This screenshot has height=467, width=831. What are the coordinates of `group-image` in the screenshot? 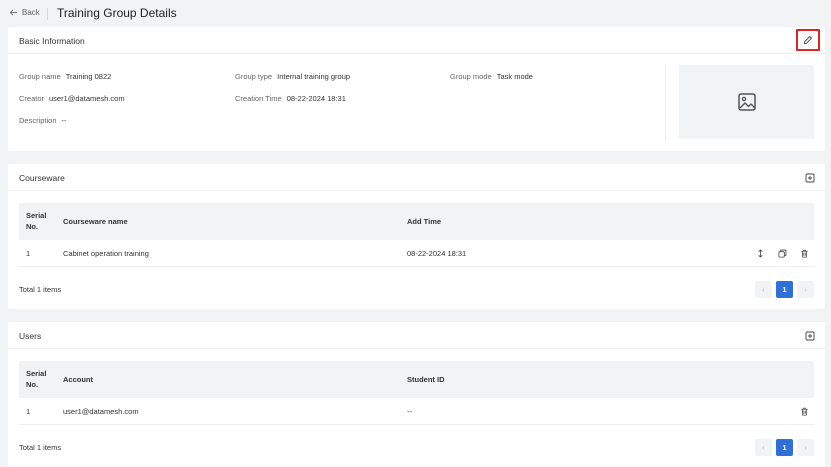 It's located at (746, 102).